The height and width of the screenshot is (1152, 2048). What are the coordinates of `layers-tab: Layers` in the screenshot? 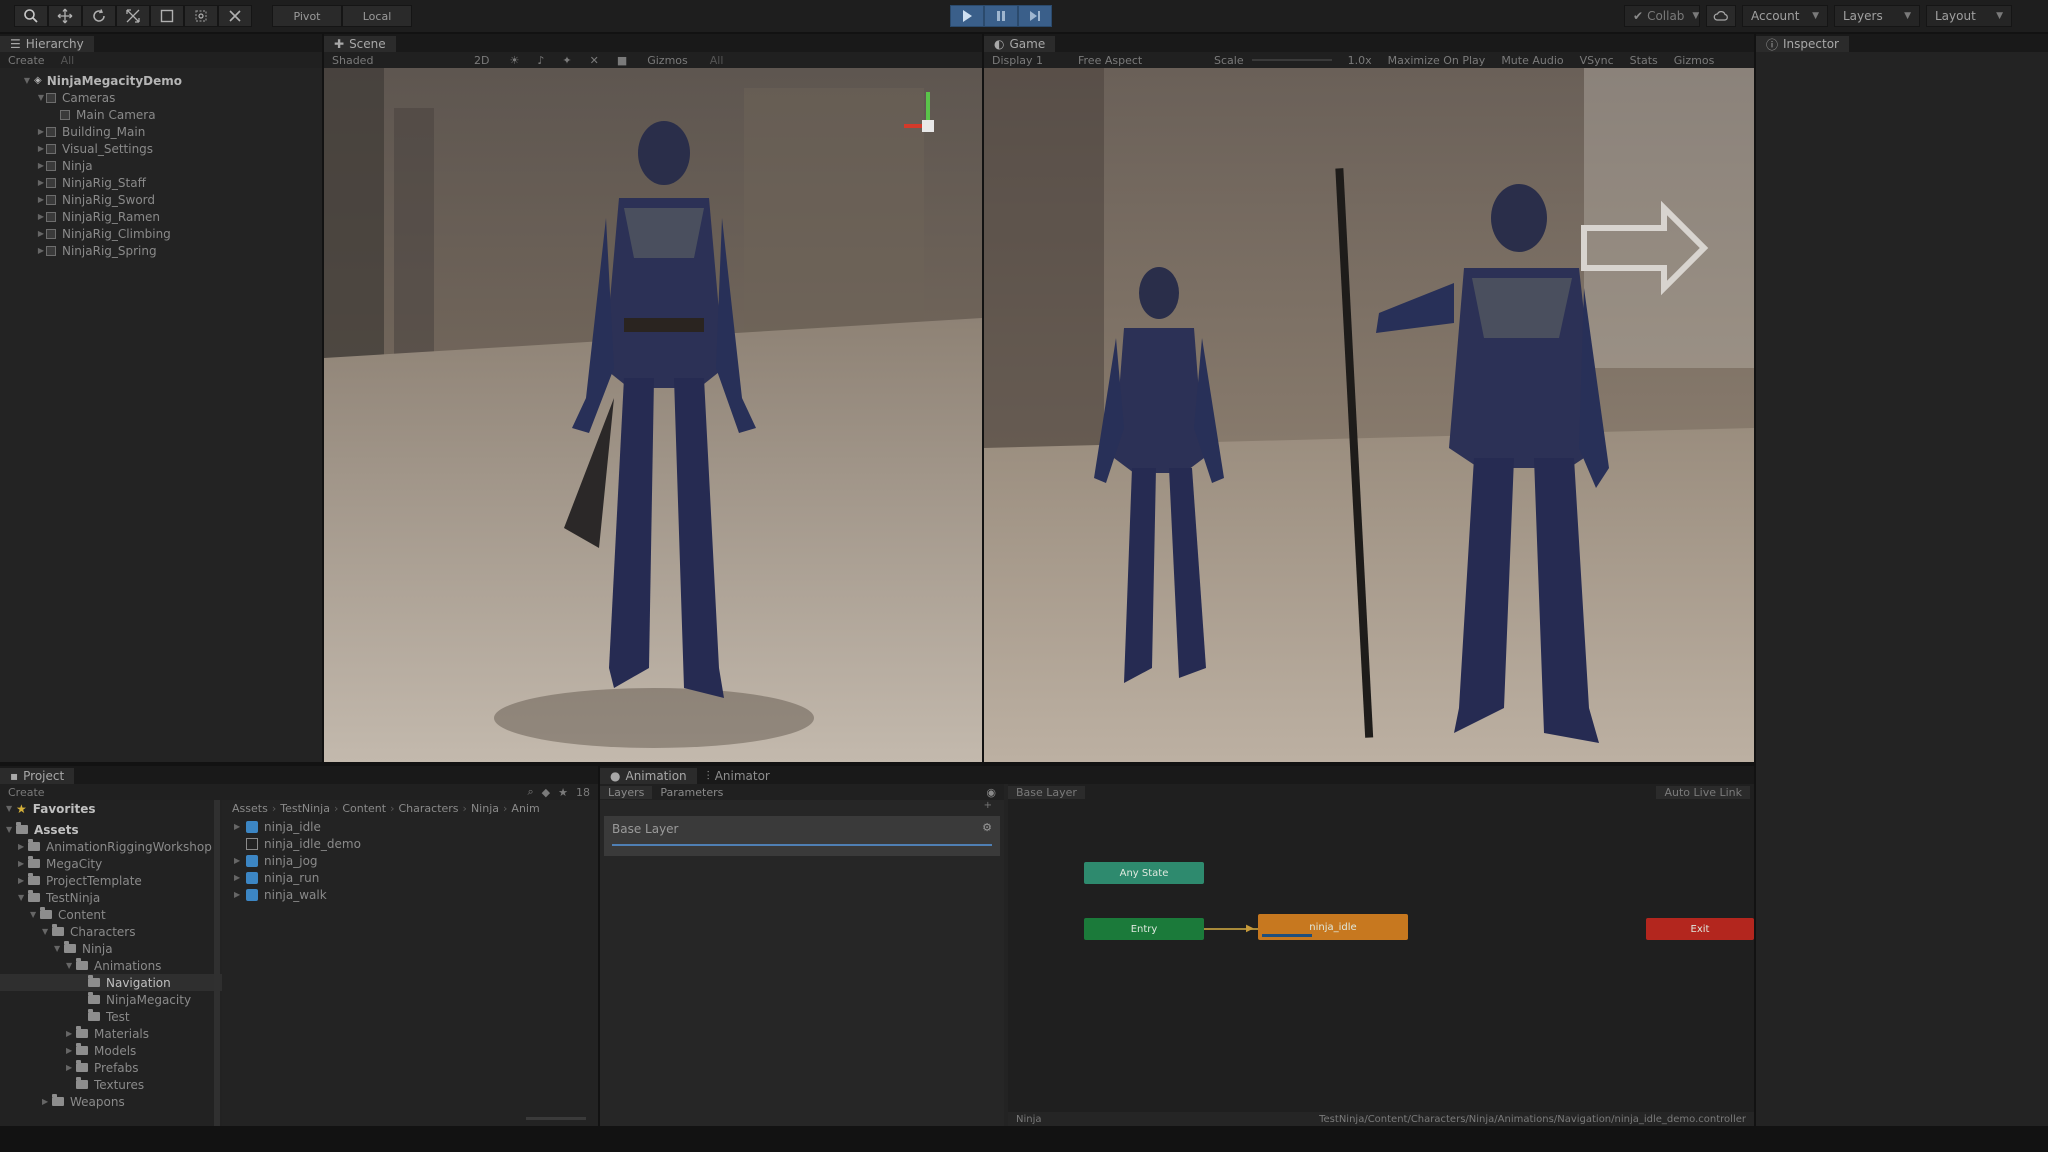 It's located at (626, 792).